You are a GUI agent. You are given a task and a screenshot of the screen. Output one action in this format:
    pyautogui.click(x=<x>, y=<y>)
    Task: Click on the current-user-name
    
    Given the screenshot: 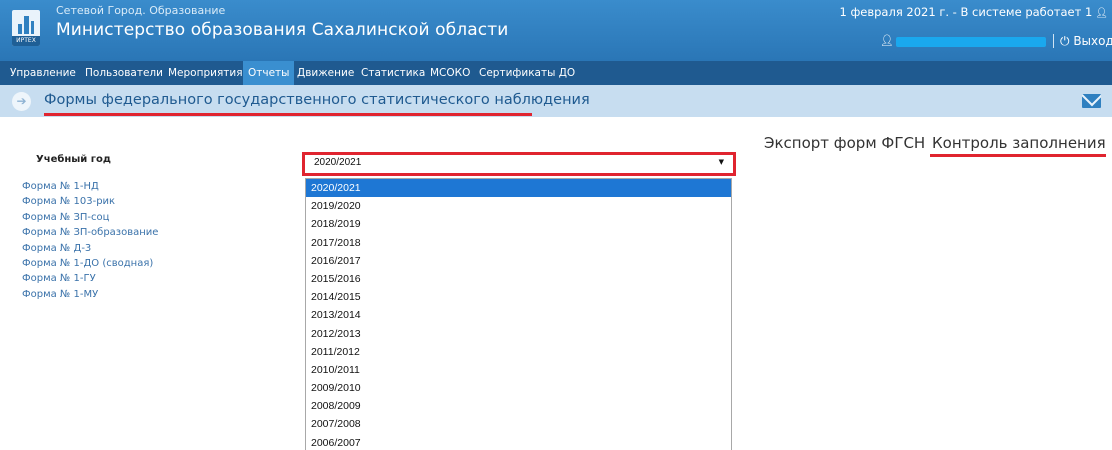 What is the action you would take?
    pyautogui.click(x=971, y=42)
    